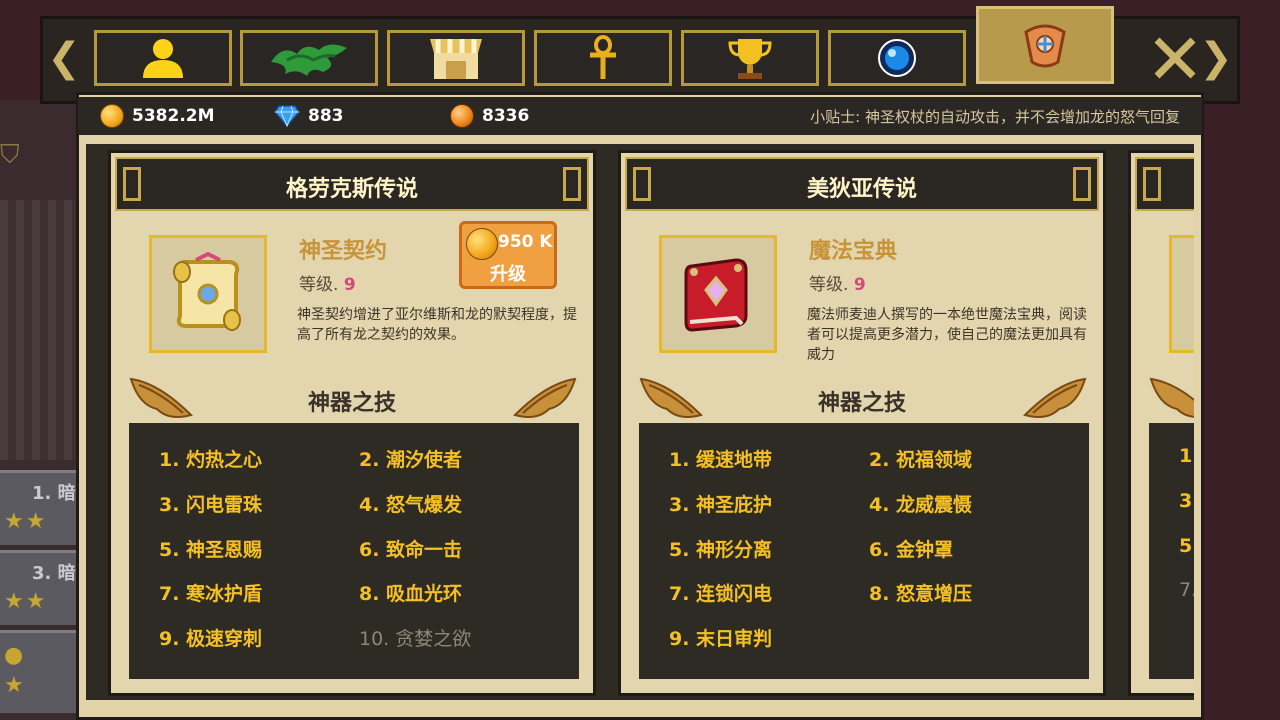  I want to click on tip-text: 小贴士: 神圣权杖的自动攻击，并不会增加龙的怒气回复, so click(995, 117).